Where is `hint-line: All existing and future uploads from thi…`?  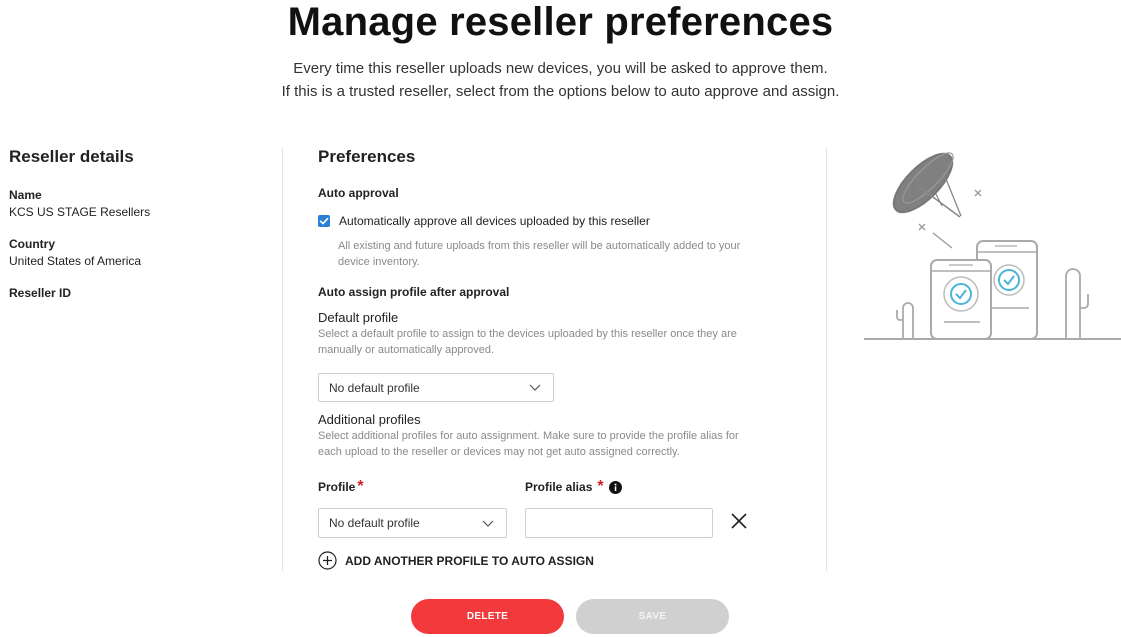 hint-line: All existing and future uploads from thi… is located at coordinates (539, 246).